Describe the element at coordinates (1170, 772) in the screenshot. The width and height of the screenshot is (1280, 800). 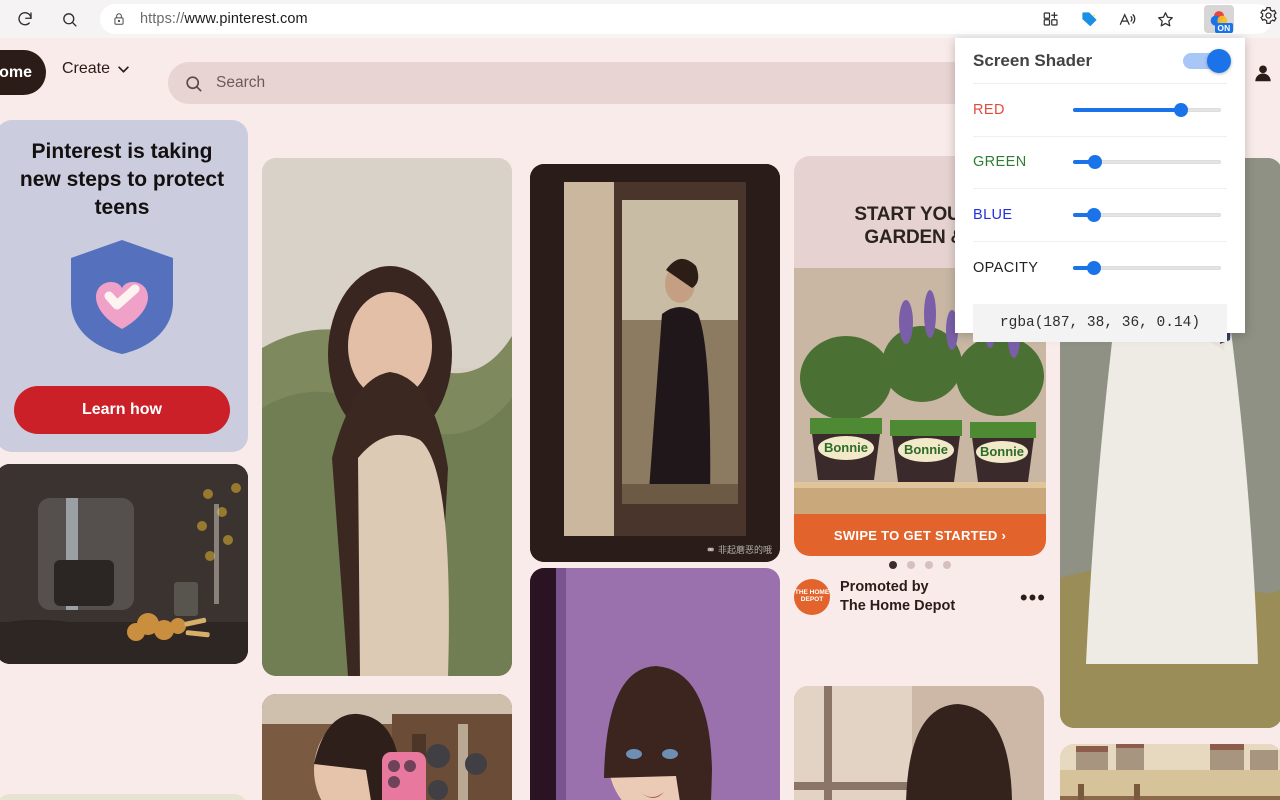
I see `pin-river-town` at that location.